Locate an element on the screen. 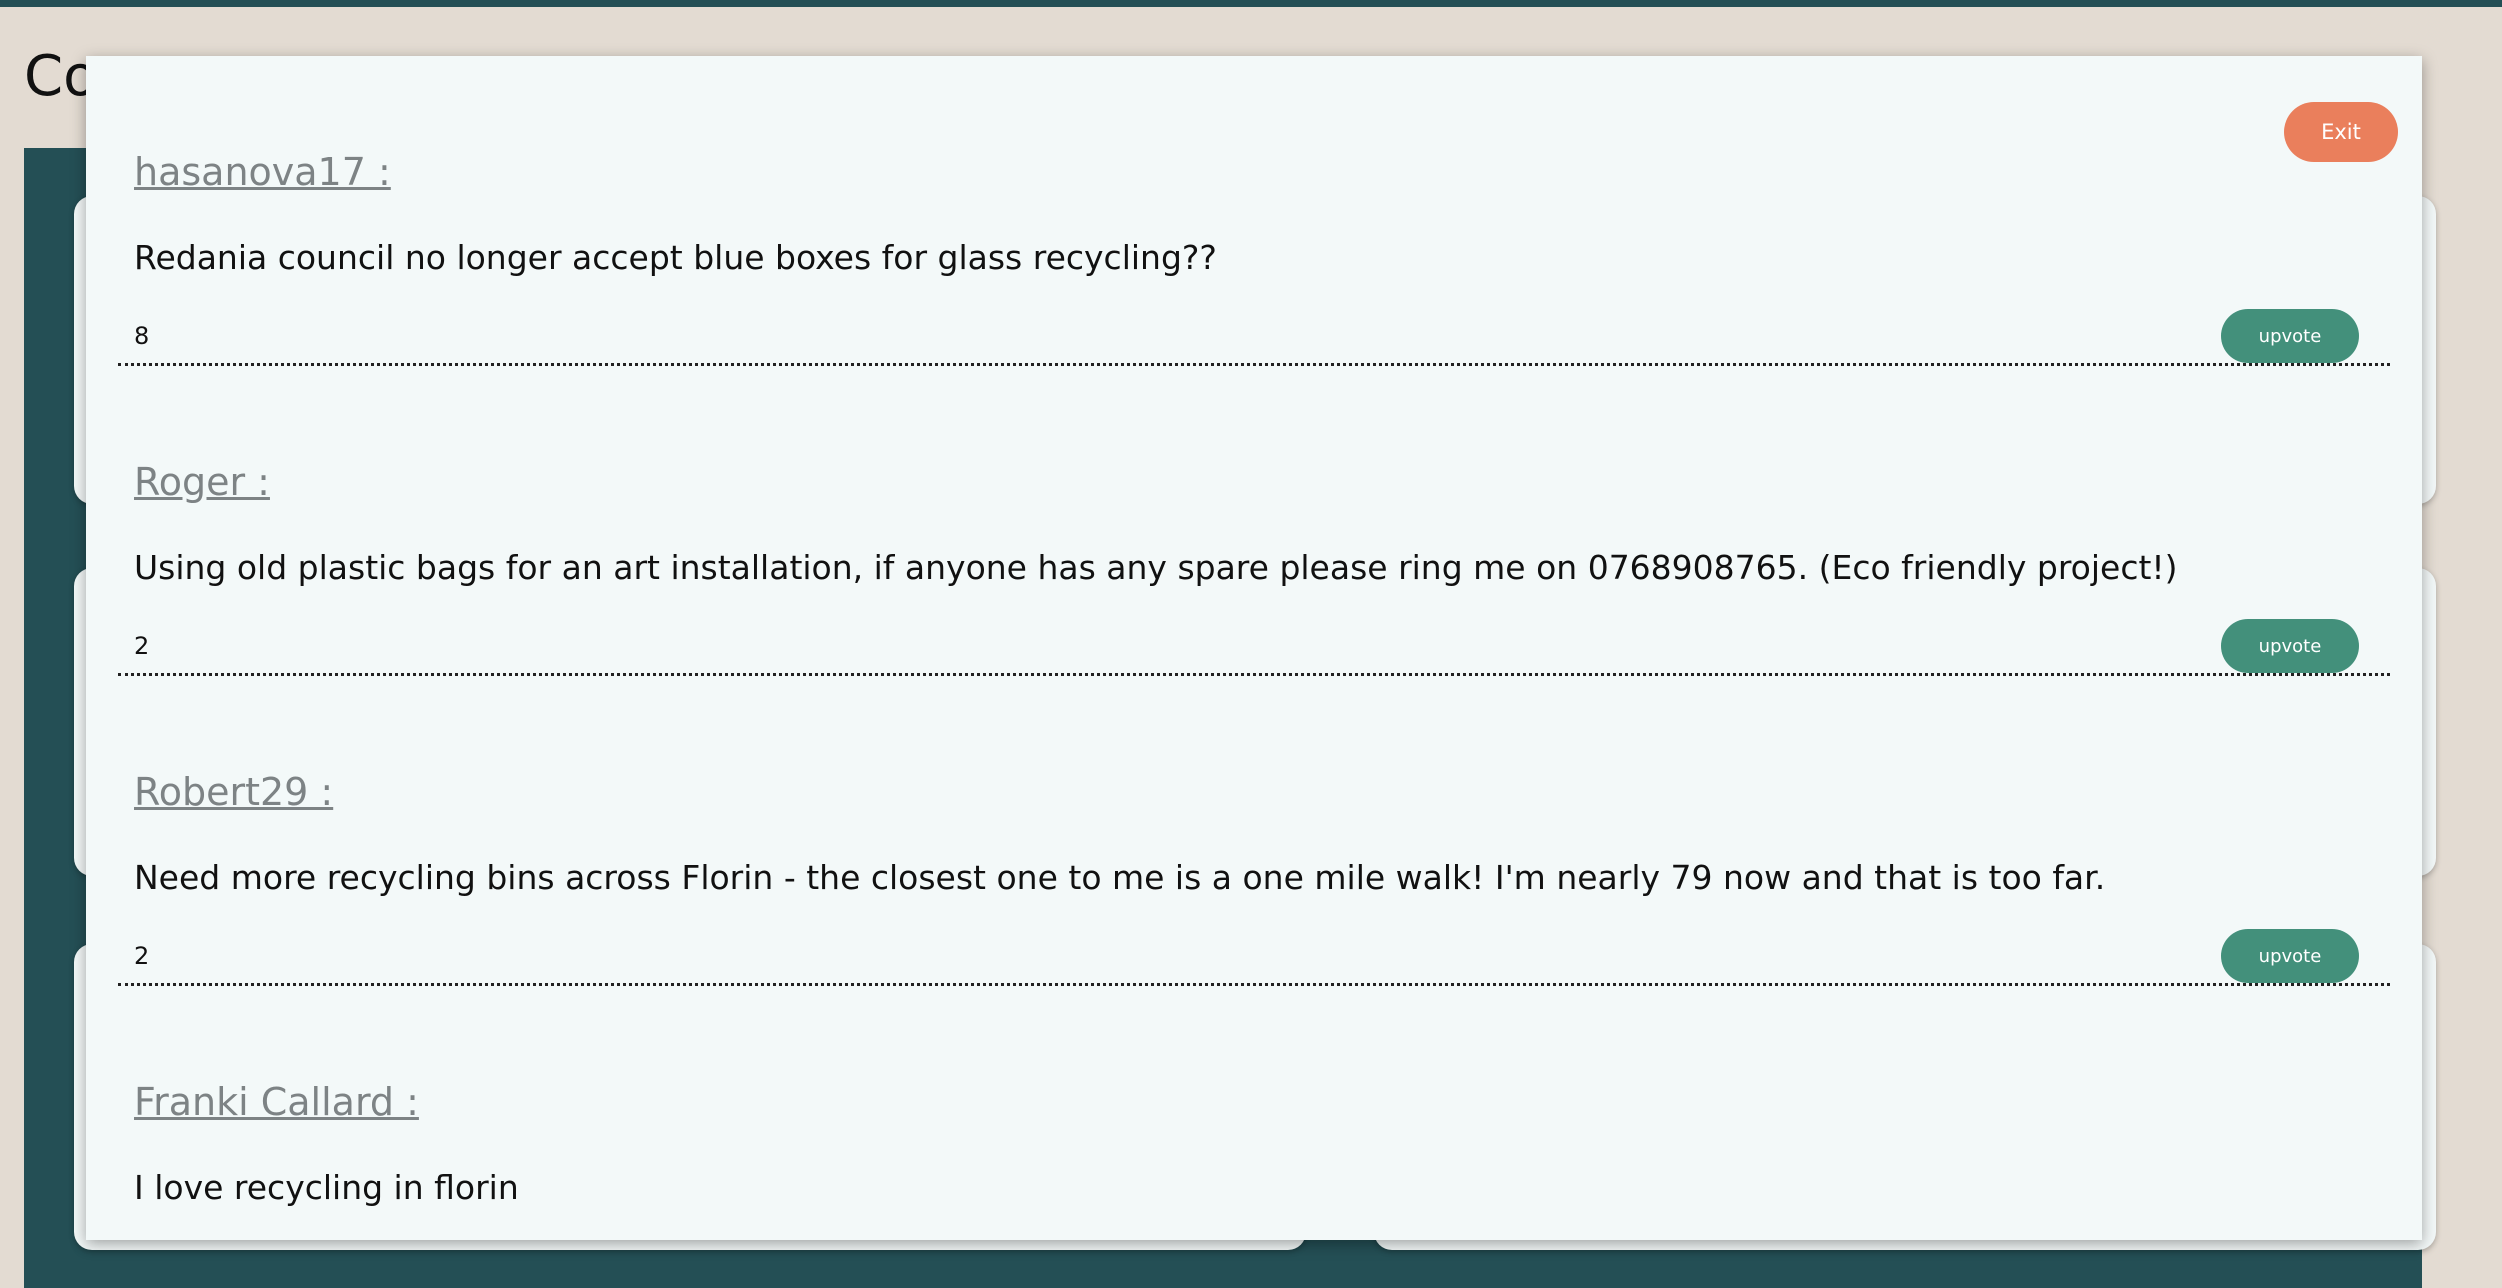  header-bar is located at coordinates (1251, 3).